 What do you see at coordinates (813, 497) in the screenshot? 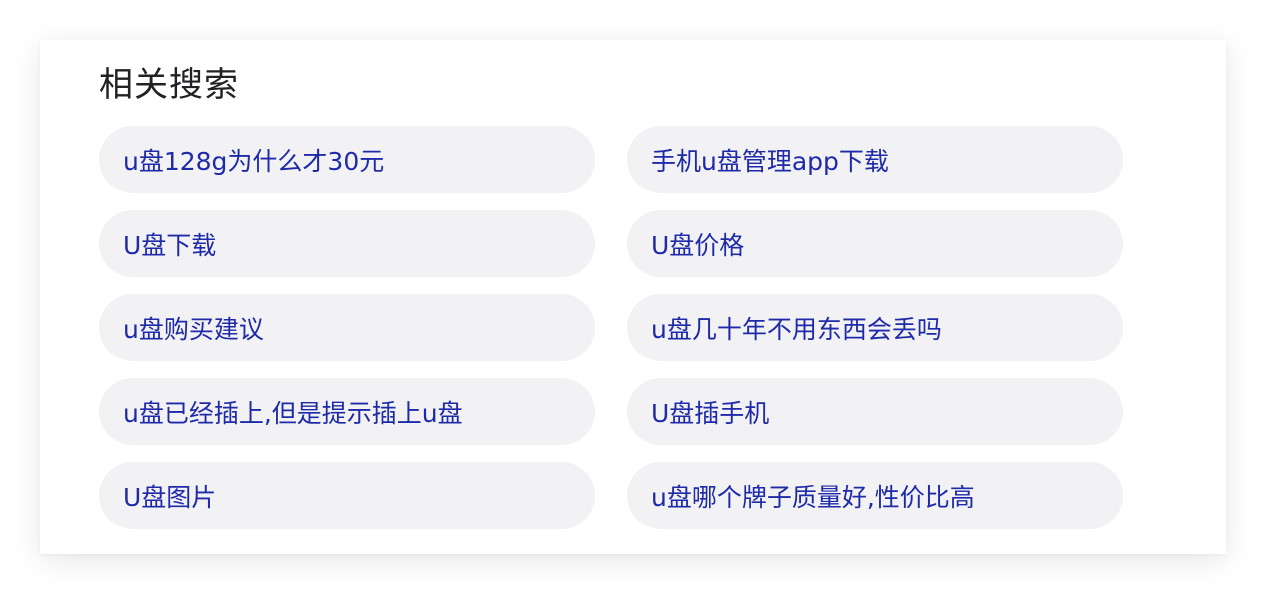
I see `related-search-item-label: u盘哪个牌子质量好,性价比高` at bounding box center [813, 497].